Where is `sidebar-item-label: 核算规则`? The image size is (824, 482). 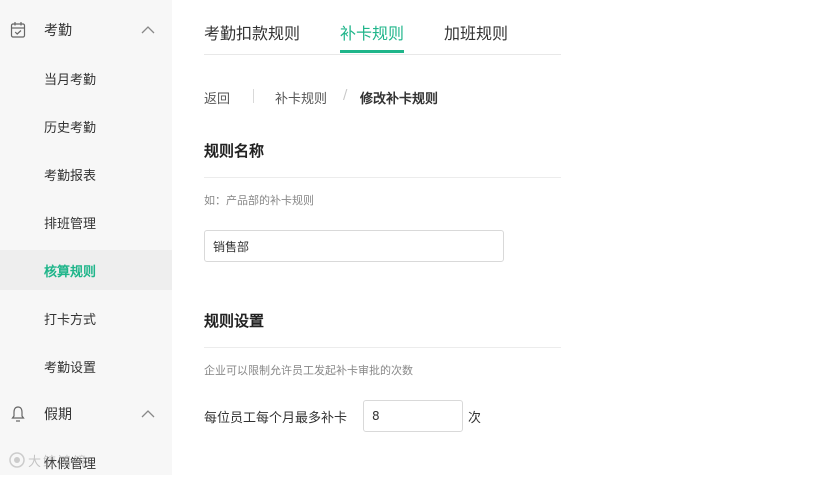
sidebar-item-label: 核算规则 is located at coordinates (70, 272).